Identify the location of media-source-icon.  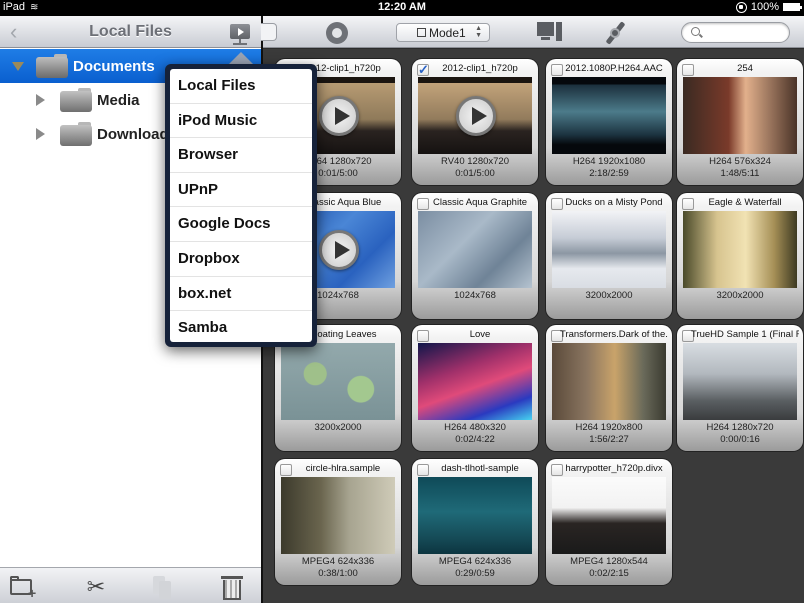
(240, 31).